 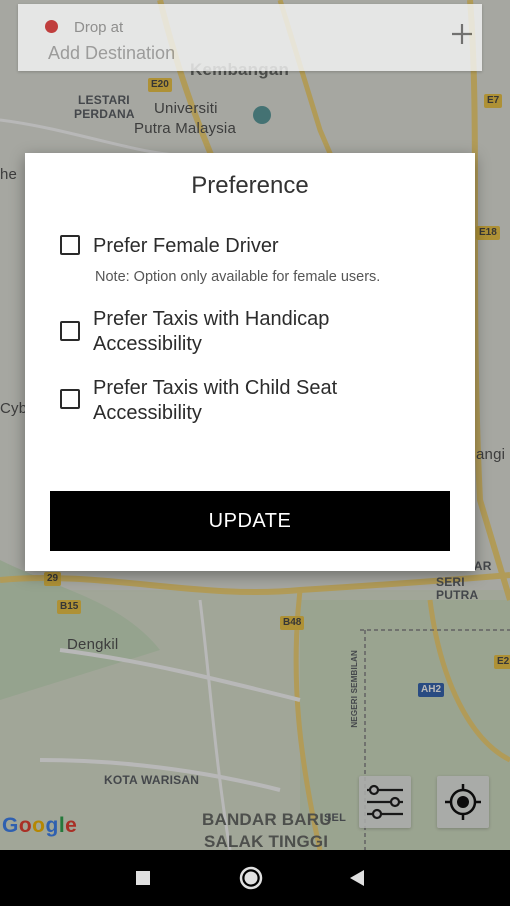 What do you see at coordinates (357, 878) in the screenshot?
I see `triangle-back-icon` at bounding box center [357, 878].